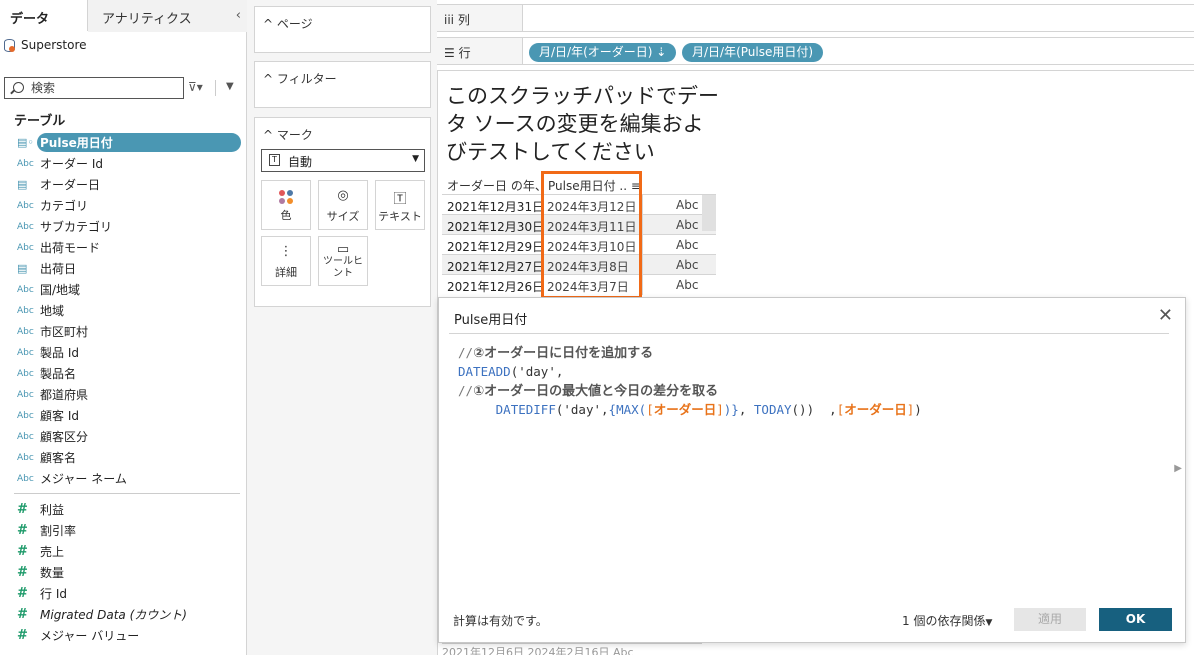  Describe the element at coordinates (753, 52) in the screenshot. I see `row-pill-pulse-date: 月/日/年(Pulse用日付)` at that location.